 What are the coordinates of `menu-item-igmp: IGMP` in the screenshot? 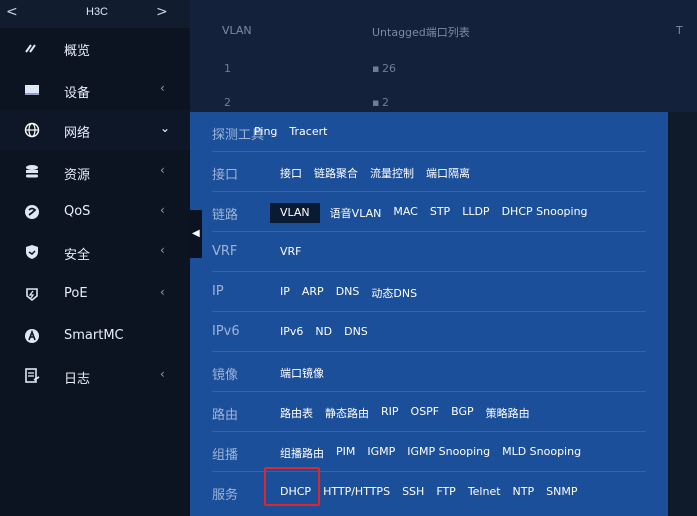 It's located at (381, 453).